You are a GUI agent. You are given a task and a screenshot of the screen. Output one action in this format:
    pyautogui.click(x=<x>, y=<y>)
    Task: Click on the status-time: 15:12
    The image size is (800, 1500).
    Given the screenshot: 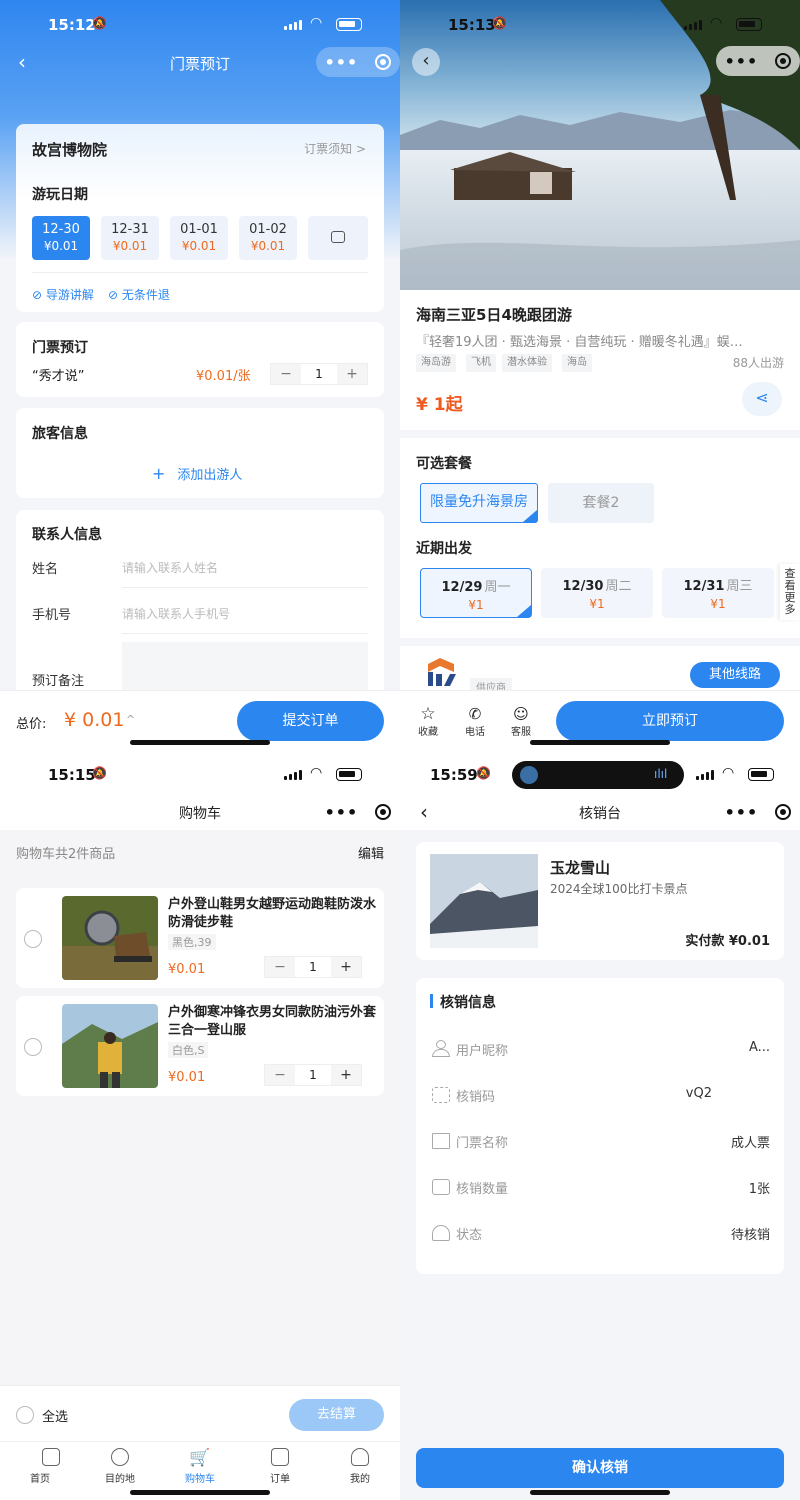 What is the action you would take?
    pyautogui.click(x=72, y=25)
    